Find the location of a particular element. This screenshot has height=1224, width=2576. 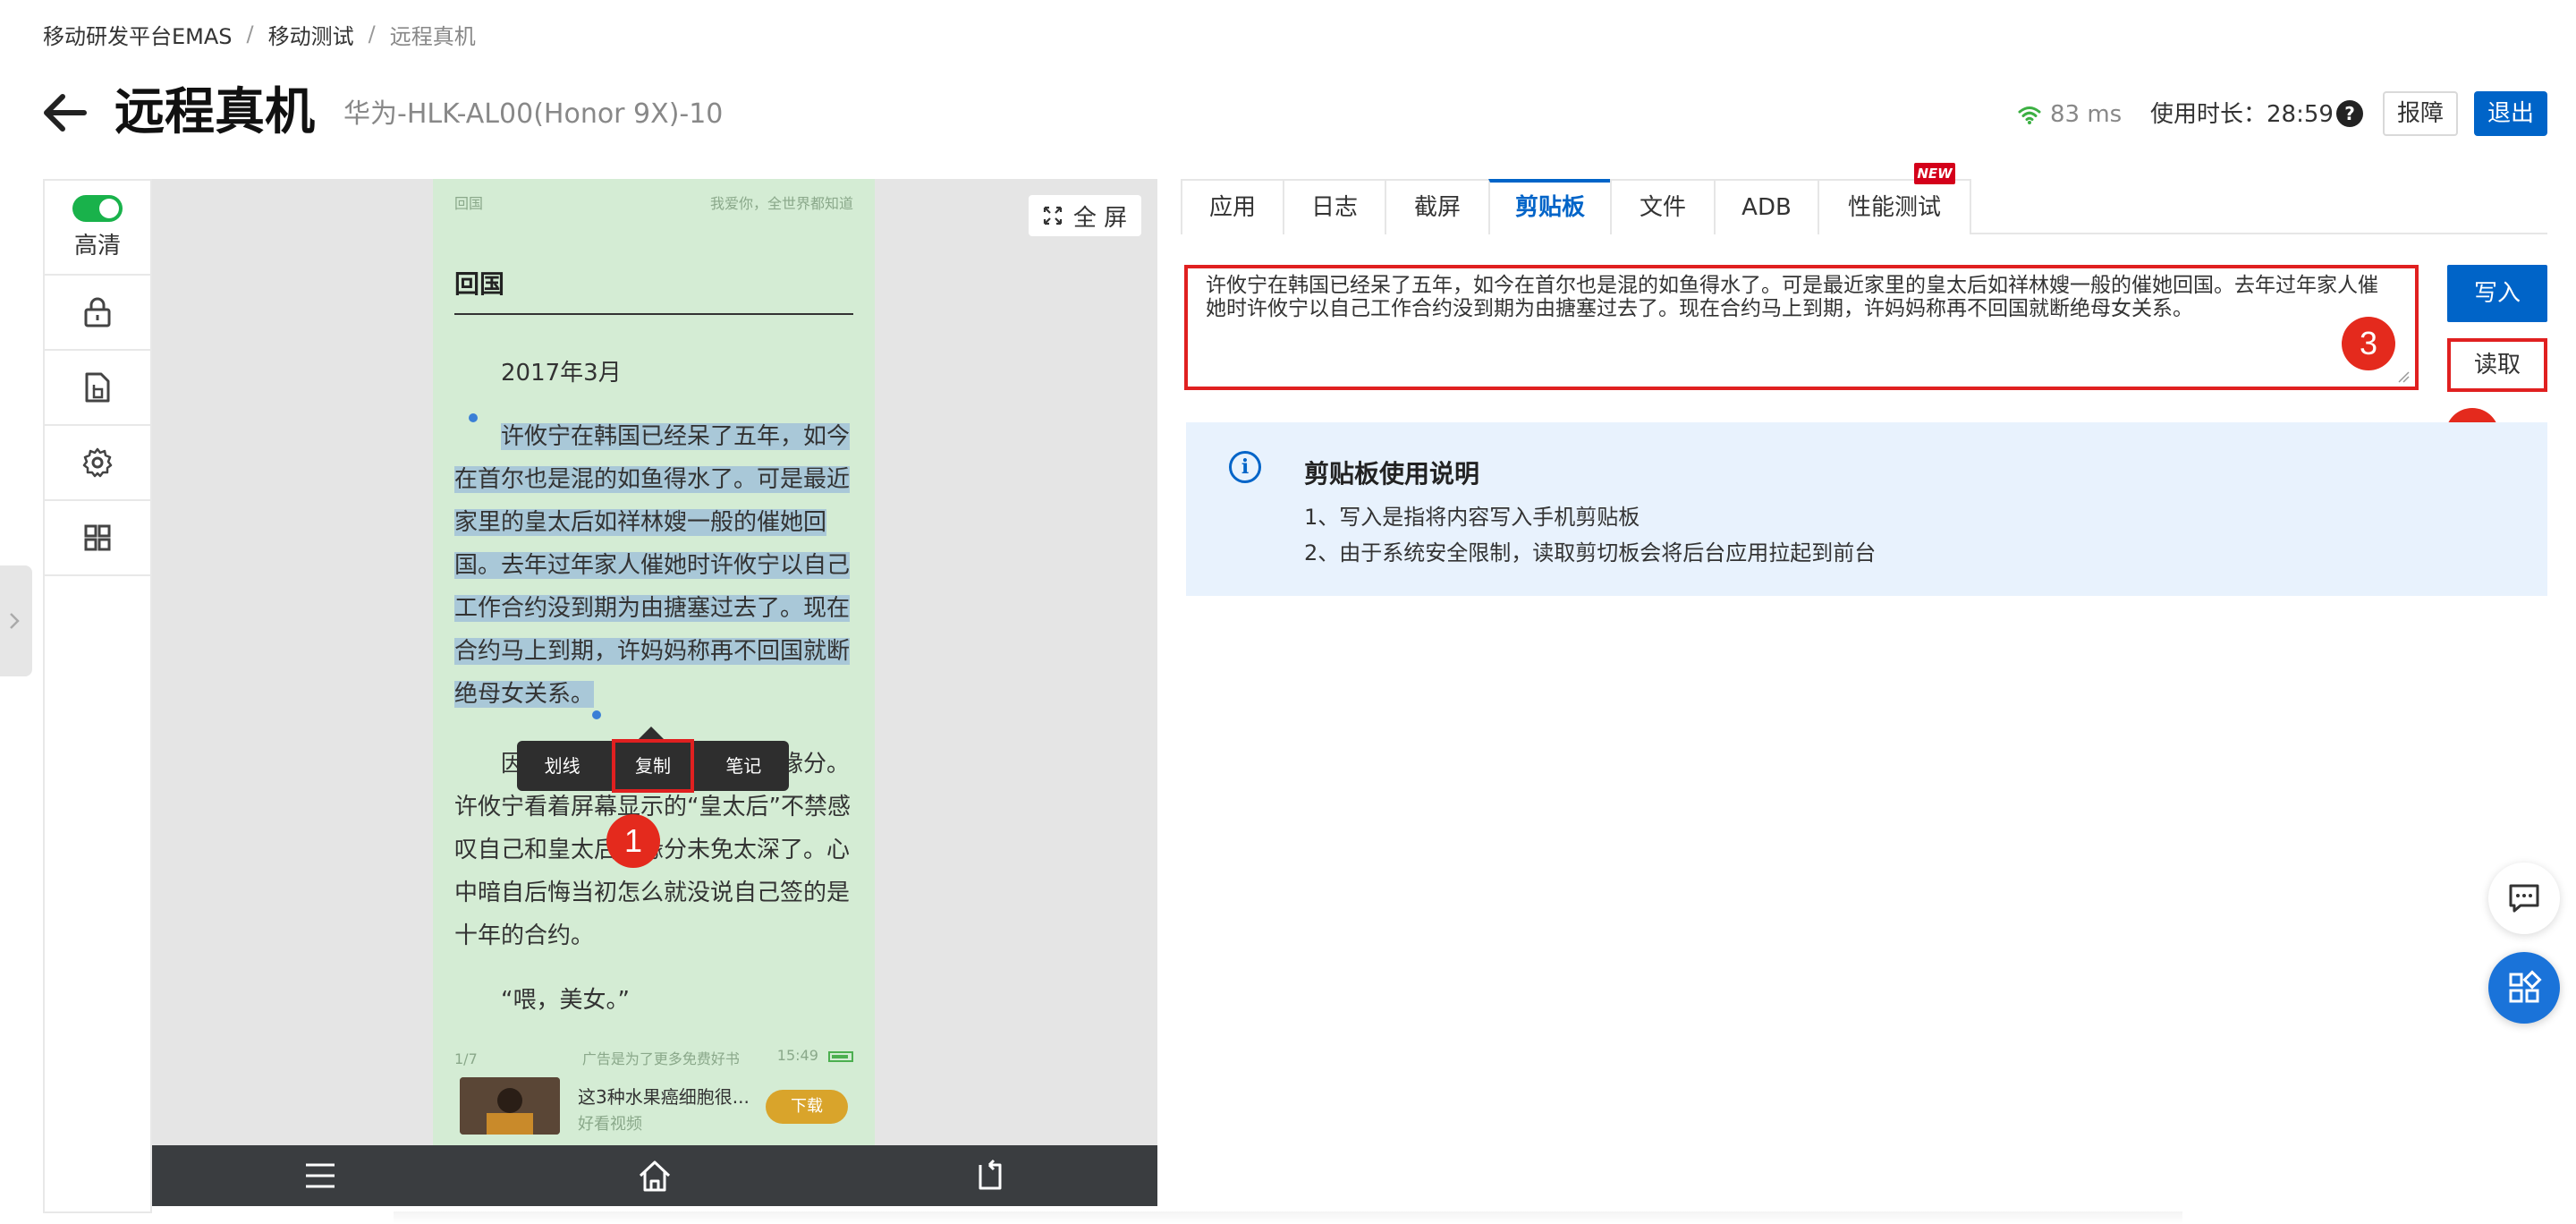

tab-adb: ADB is located at coordinates (1766, 207).